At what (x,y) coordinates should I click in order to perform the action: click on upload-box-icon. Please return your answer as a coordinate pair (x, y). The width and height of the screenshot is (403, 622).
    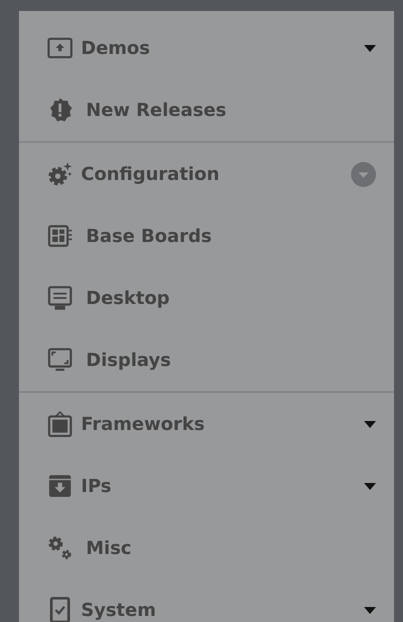
    Looking at the image, I should click on (60, 48).